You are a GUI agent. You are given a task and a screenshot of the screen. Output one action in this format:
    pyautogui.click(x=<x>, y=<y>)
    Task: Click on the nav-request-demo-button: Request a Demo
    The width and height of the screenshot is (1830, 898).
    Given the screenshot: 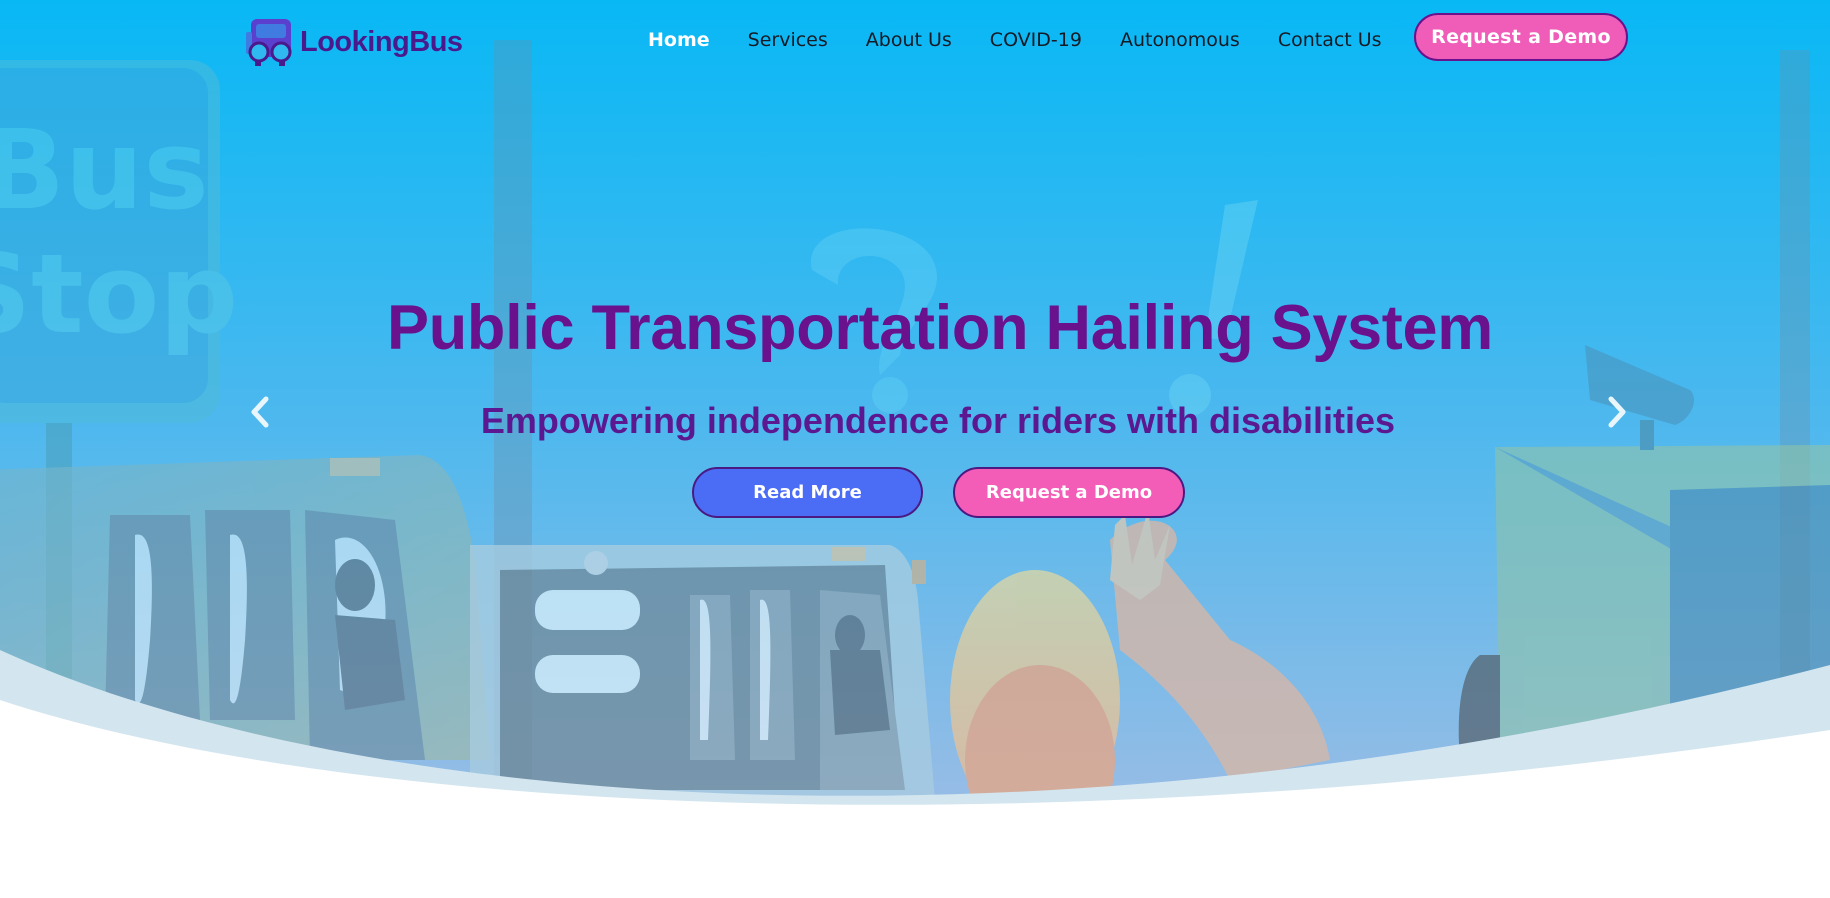 What is the action you would take?
    pyautogui.click(x=1521, y=37)
    